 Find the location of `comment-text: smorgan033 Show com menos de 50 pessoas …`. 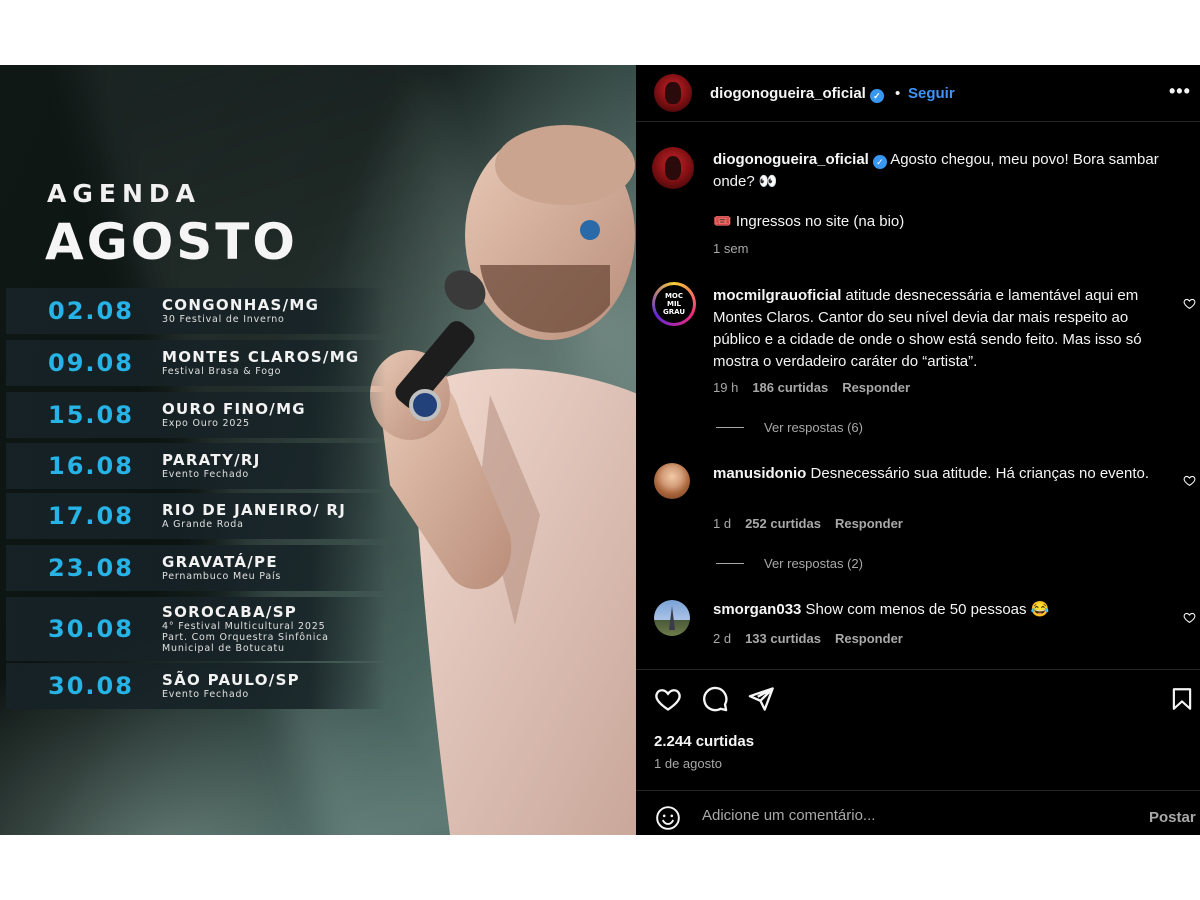

comment-text: smorgan033 Show com menos de 50 pessoas … is located at coordinates (944, 610).